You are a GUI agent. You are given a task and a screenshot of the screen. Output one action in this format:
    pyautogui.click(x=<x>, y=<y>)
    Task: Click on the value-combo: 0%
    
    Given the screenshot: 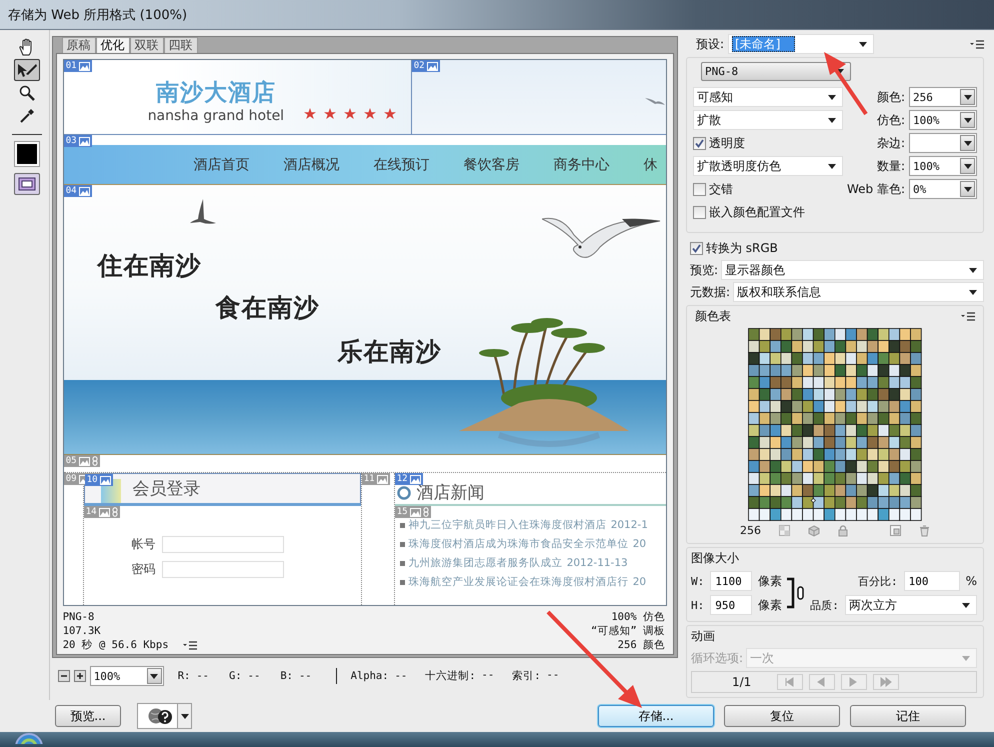 What is the action you would take?
    pyautogui.click(x=943, y=189)
    